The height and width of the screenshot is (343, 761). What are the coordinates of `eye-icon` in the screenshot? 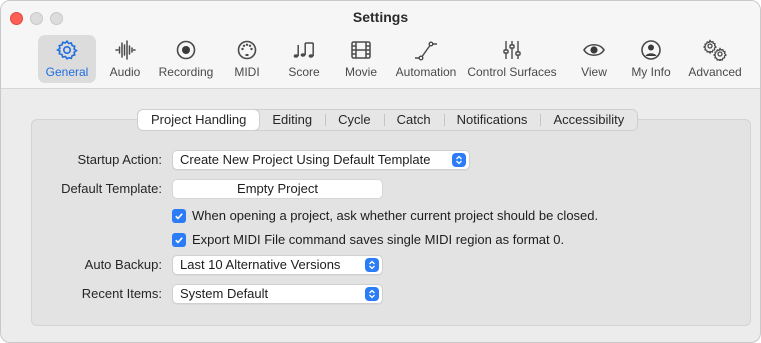 It's located at (594, 48).